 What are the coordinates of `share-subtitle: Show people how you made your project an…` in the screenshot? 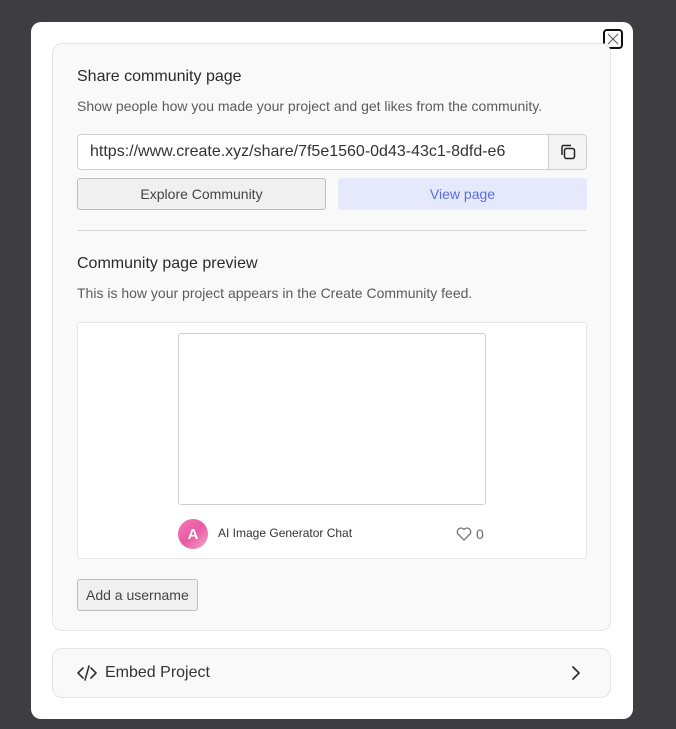 It's located at (310, 106).